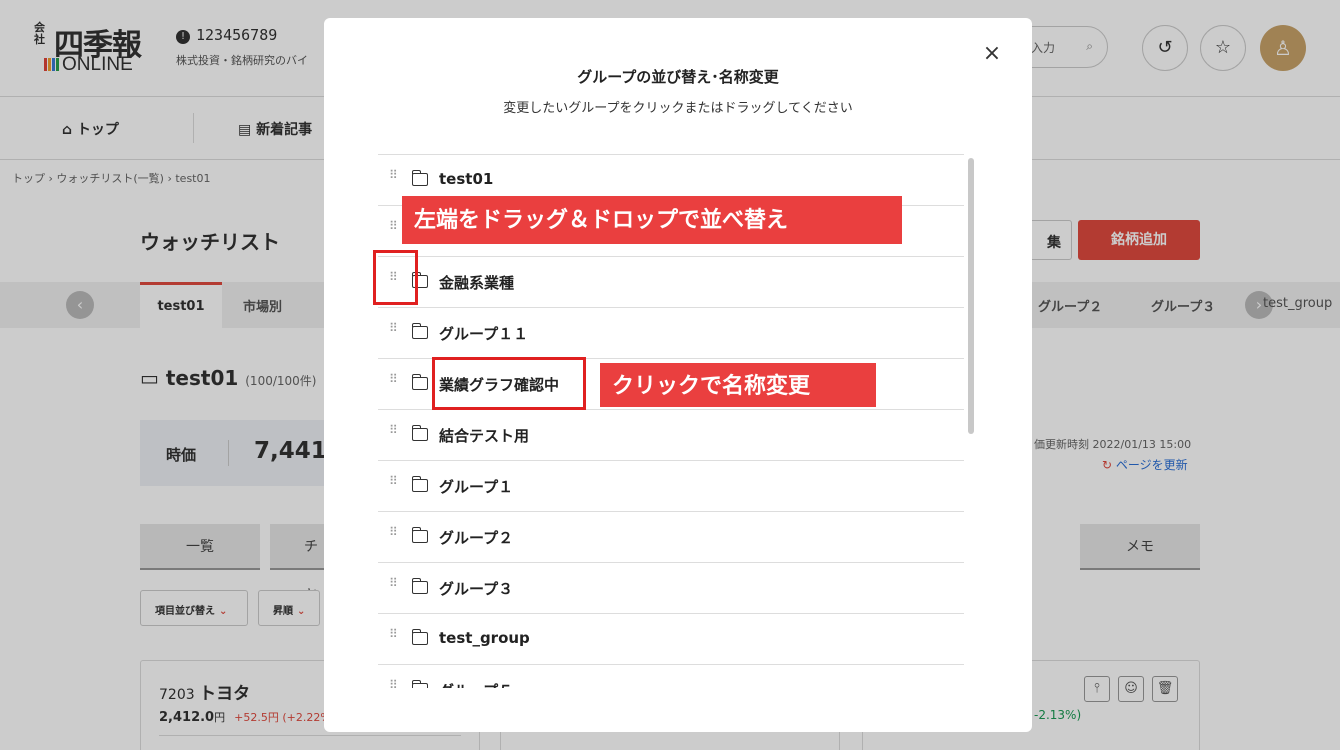 This screenshot has width=1340, height=750. I want to click on group-row: ⠿ グループ５, so click(671, 676).